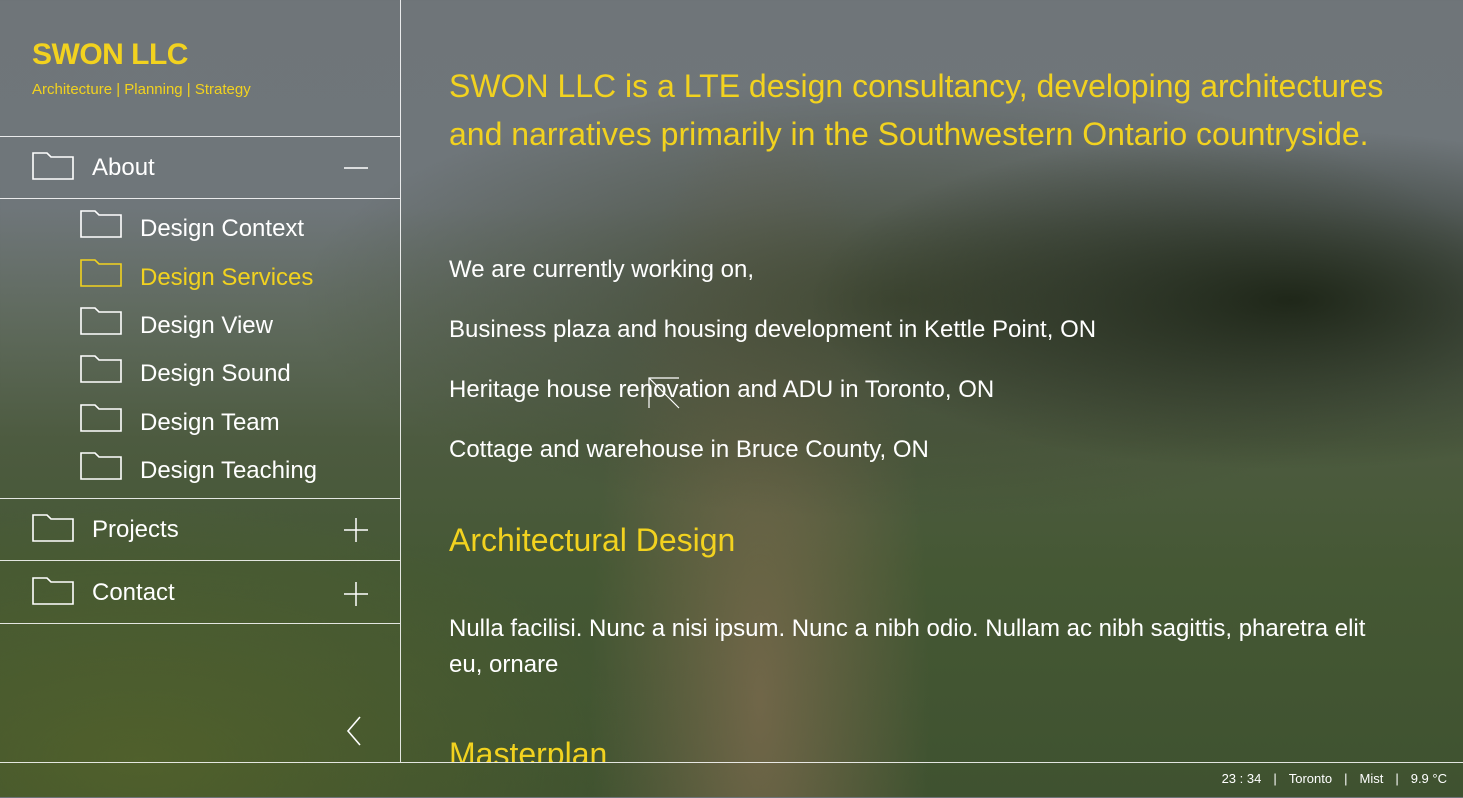  Describe the element at coordinates (200, 530) in the screenshot. I see `nav-projects: Projects` at that location.